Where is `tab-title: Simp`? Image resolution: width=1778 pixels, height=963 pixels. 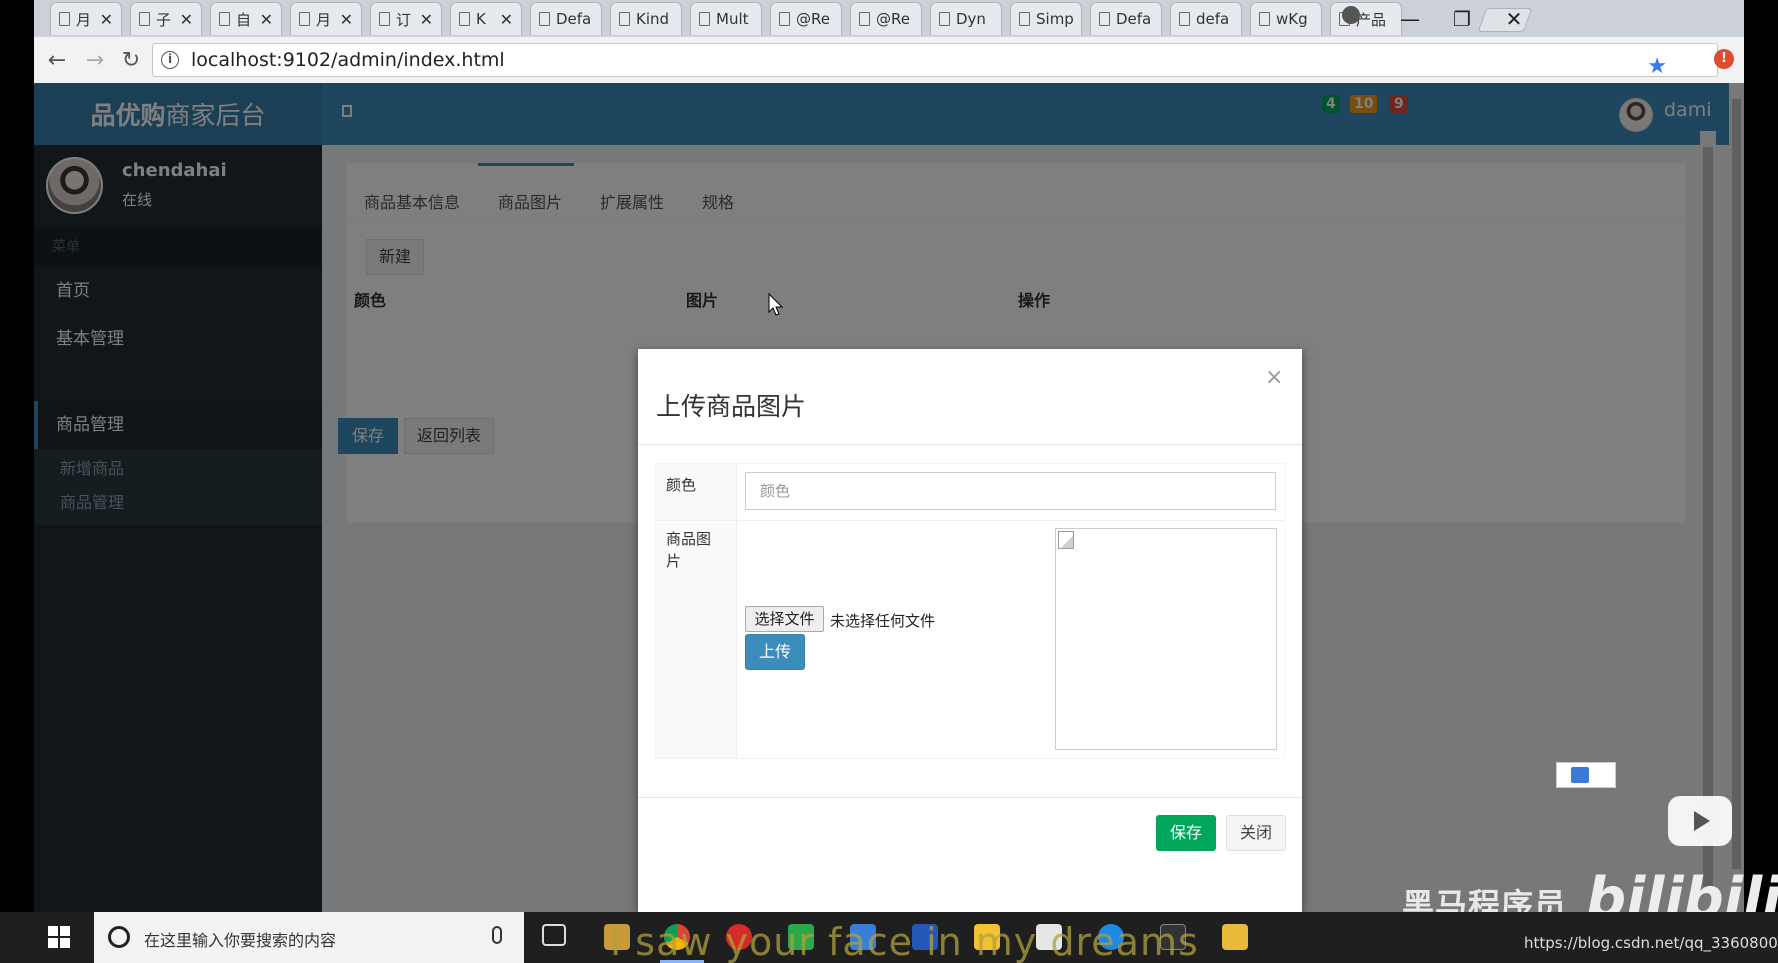 tab-title: Simp is located at coordinates (1054, 19).